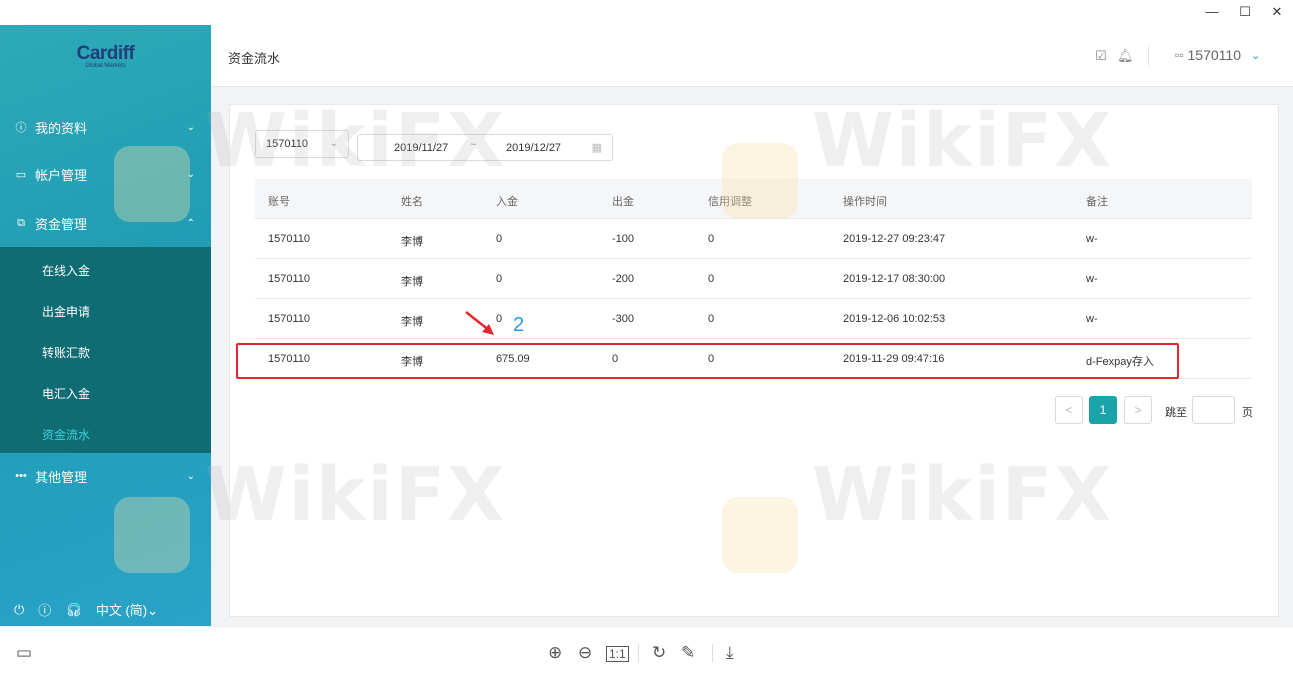 The image size is (1293, 685). Describe the element at coordinates (73, 610) in the screenshot. I see `headset-icon: 🎧︎` at that location.